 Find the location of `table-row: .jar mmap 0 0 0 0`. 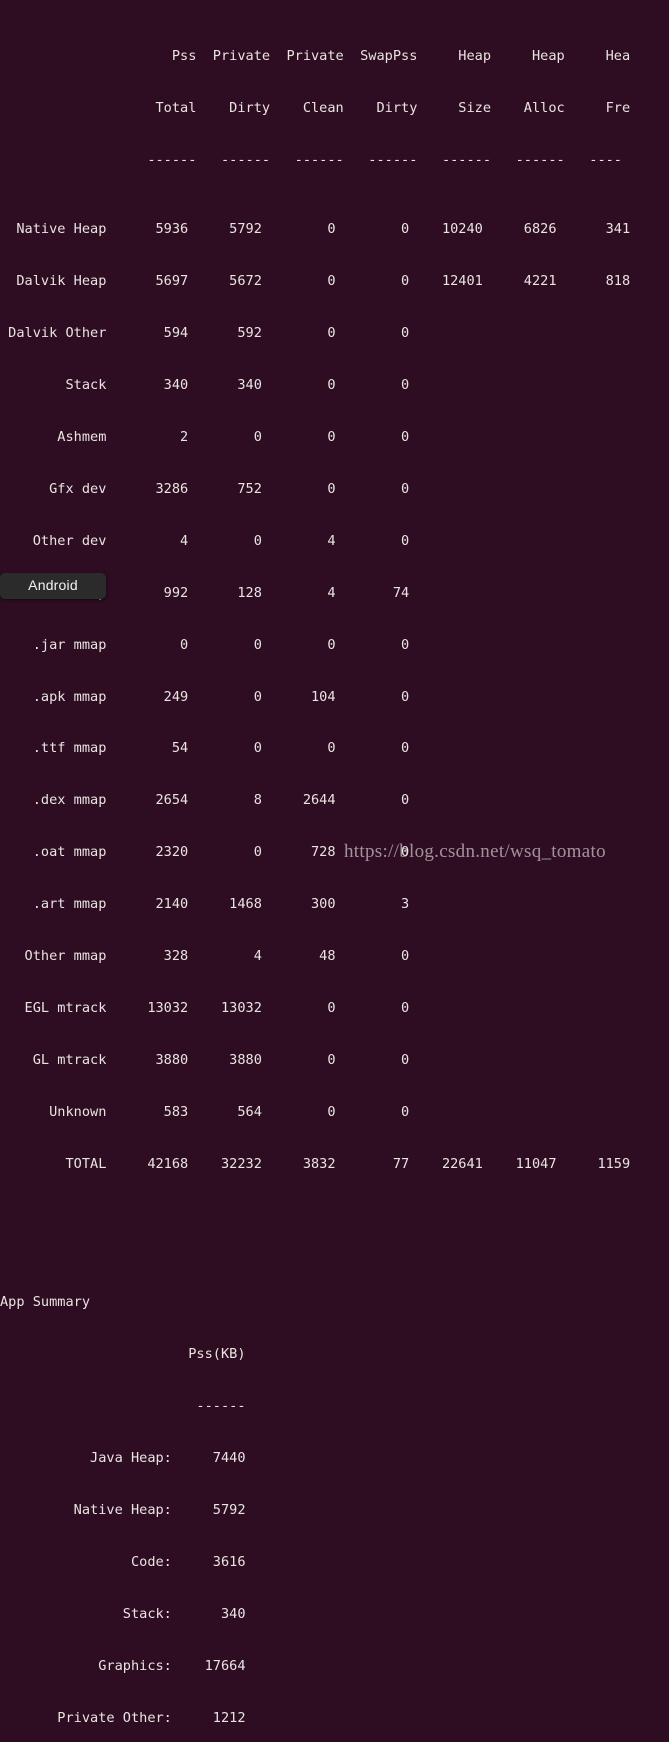

table-row: .jar mmap 0 0 0 0 is located at coordinates (205, 644).